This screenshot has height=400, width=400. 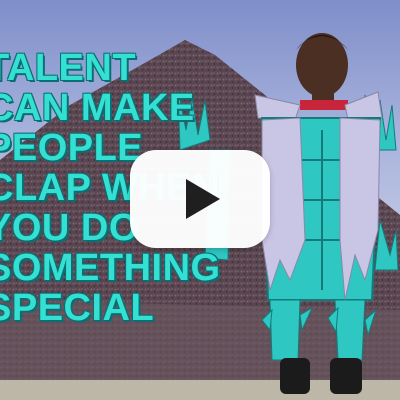 What do you see at coordinates (97, 108) in the screenshot?
I see `caption-line: CAN MAKE` at bounding box center [97, 108].